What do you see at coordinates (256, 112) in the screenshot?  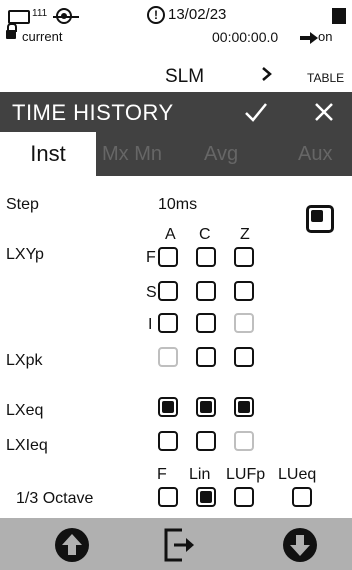 I see `check-icon` at bounding box center [256, 112].